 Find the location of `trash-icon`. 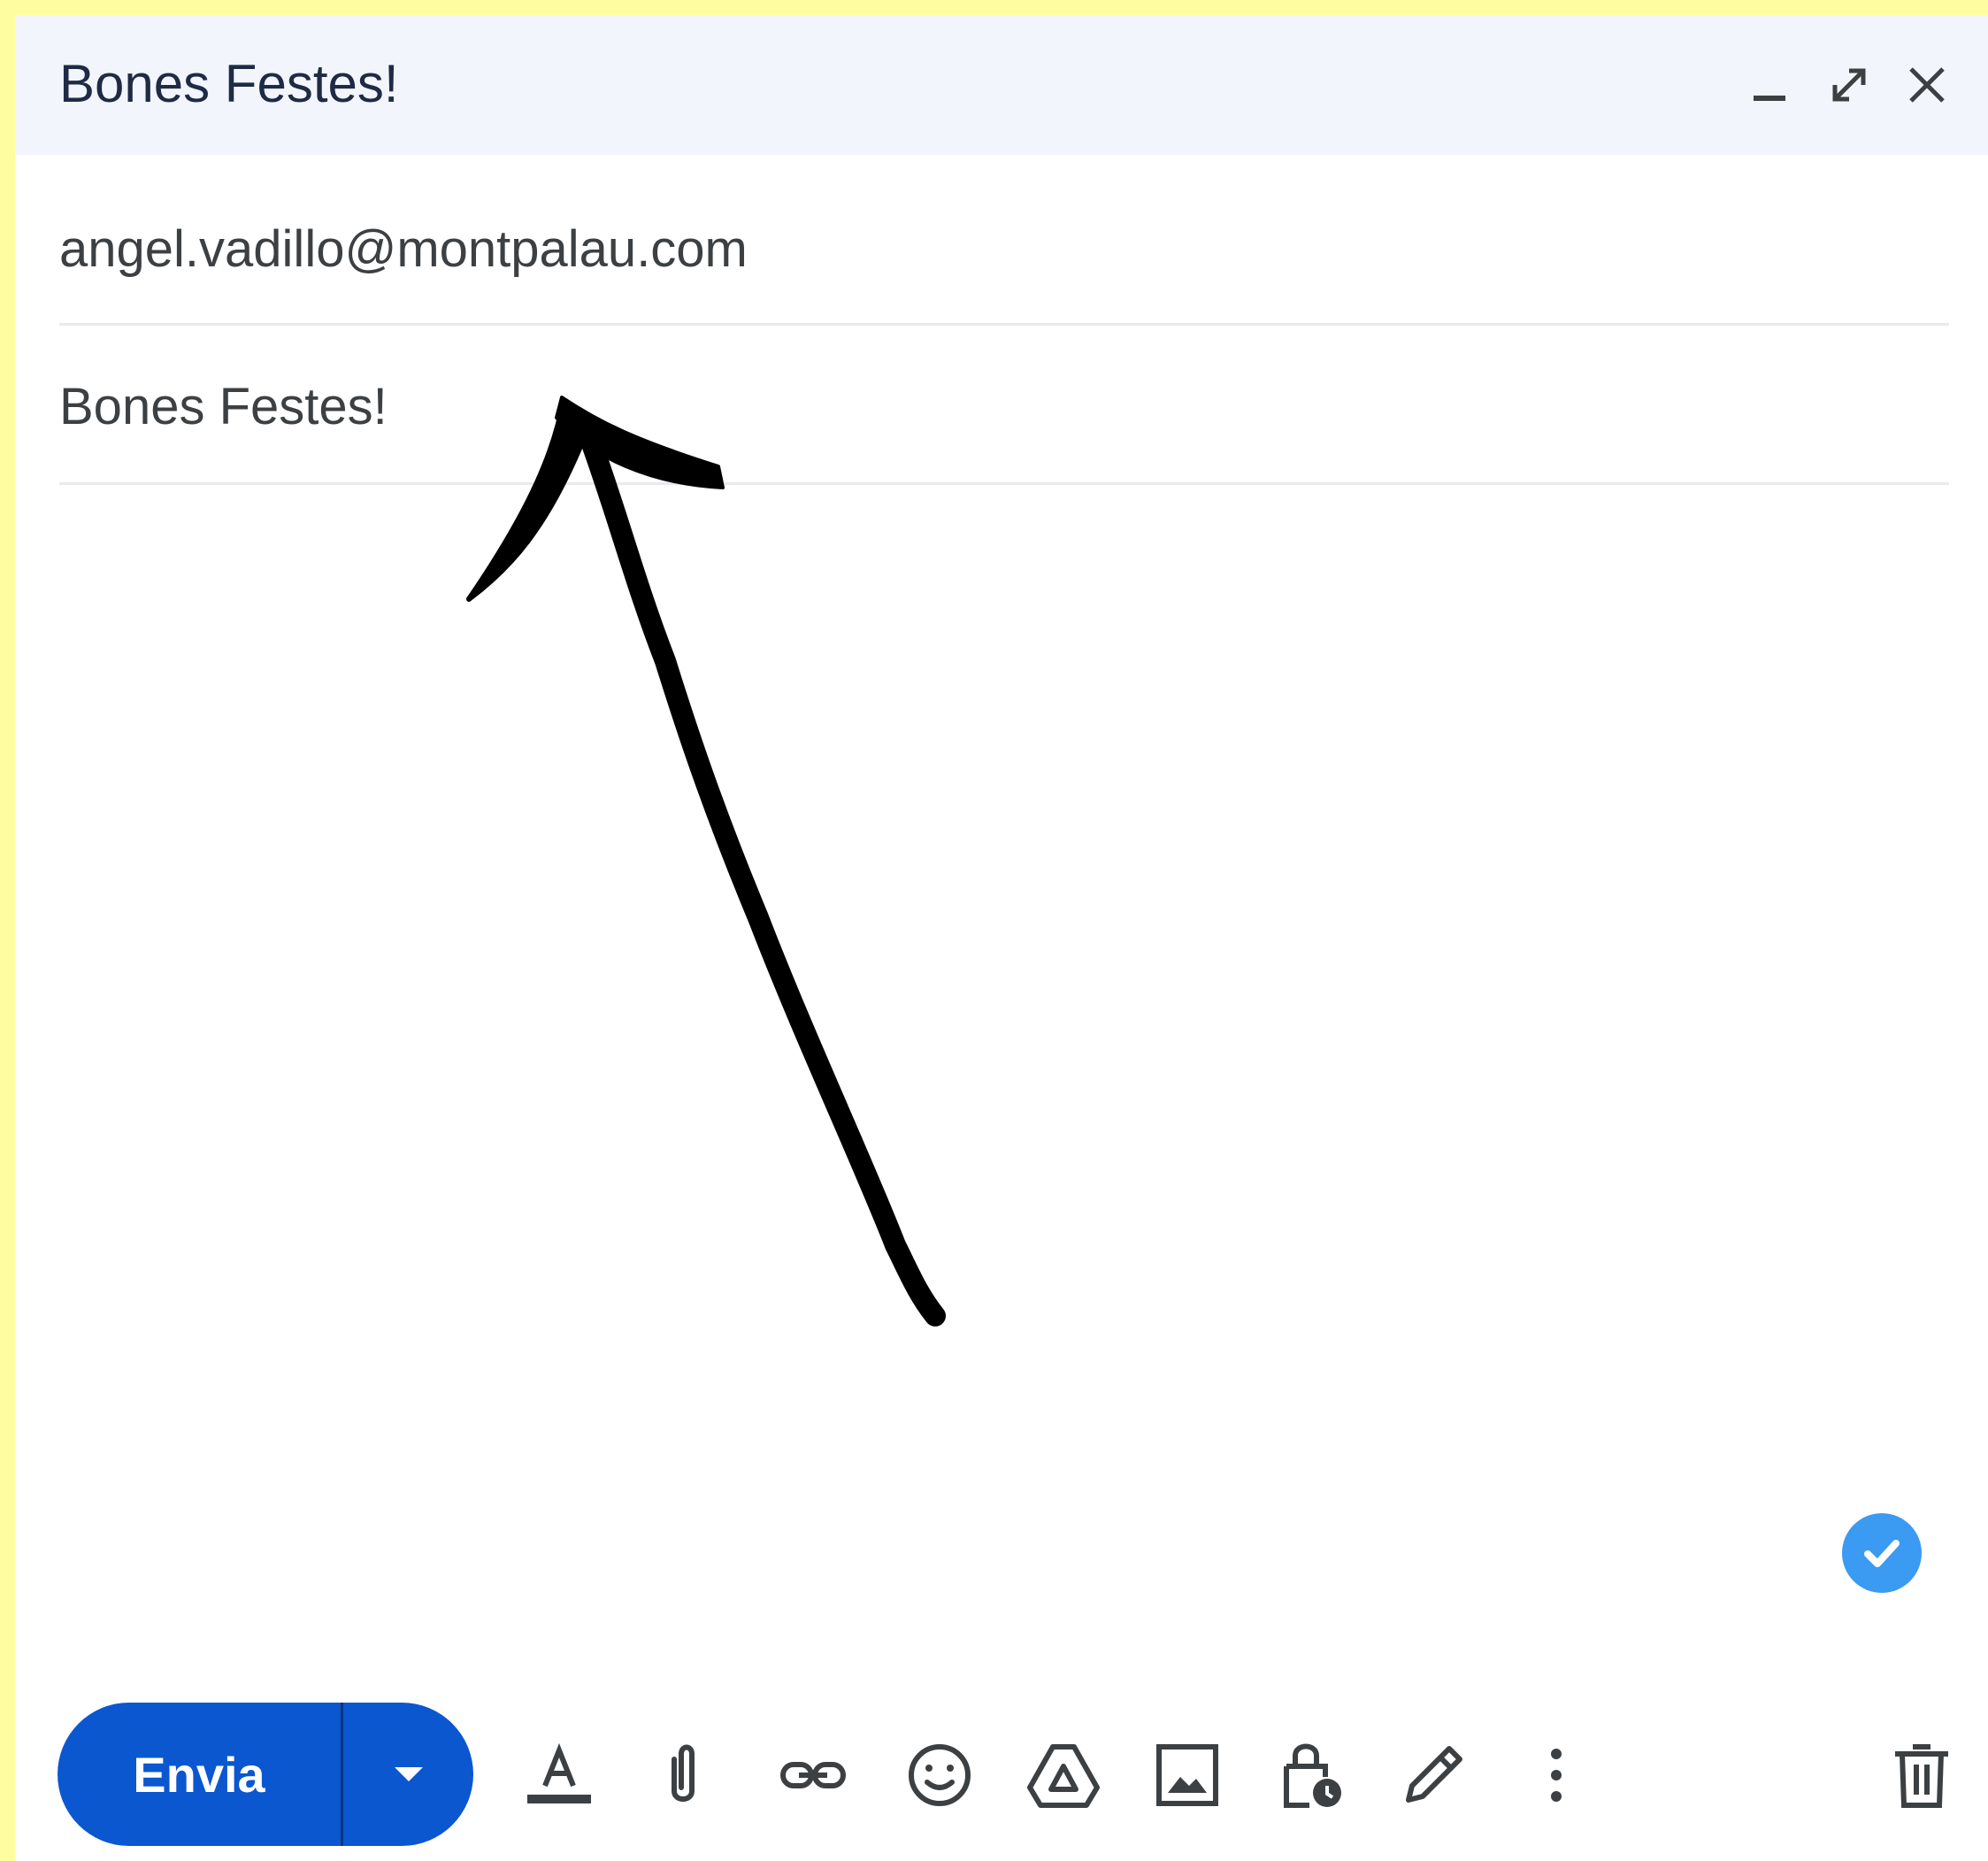

trash-icon is located at coordinates (1921, 1775).